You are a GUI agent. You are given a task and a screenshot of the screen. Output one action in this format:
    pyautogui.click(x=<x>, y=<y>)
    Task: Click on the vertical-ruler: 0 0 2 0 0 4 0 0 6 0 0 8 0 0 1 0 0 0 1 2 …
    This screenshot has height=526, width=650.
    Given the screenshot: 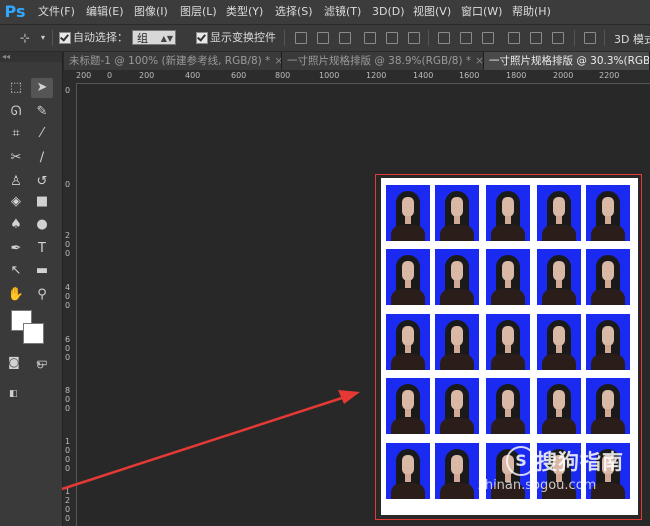 What is the action you would take?
    pyautogui.click(x=70, y=304)
    